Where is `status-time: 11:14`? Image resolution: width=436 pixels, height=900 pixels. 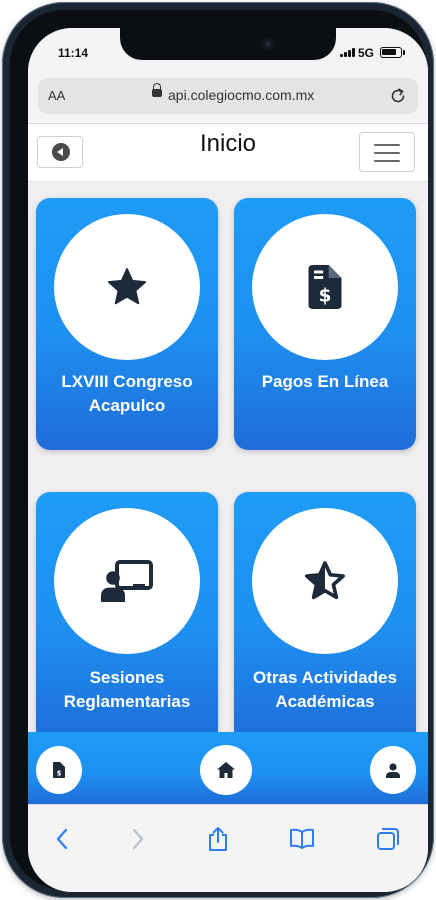 status-time: 11:14 is located at coordinates (73, 53).